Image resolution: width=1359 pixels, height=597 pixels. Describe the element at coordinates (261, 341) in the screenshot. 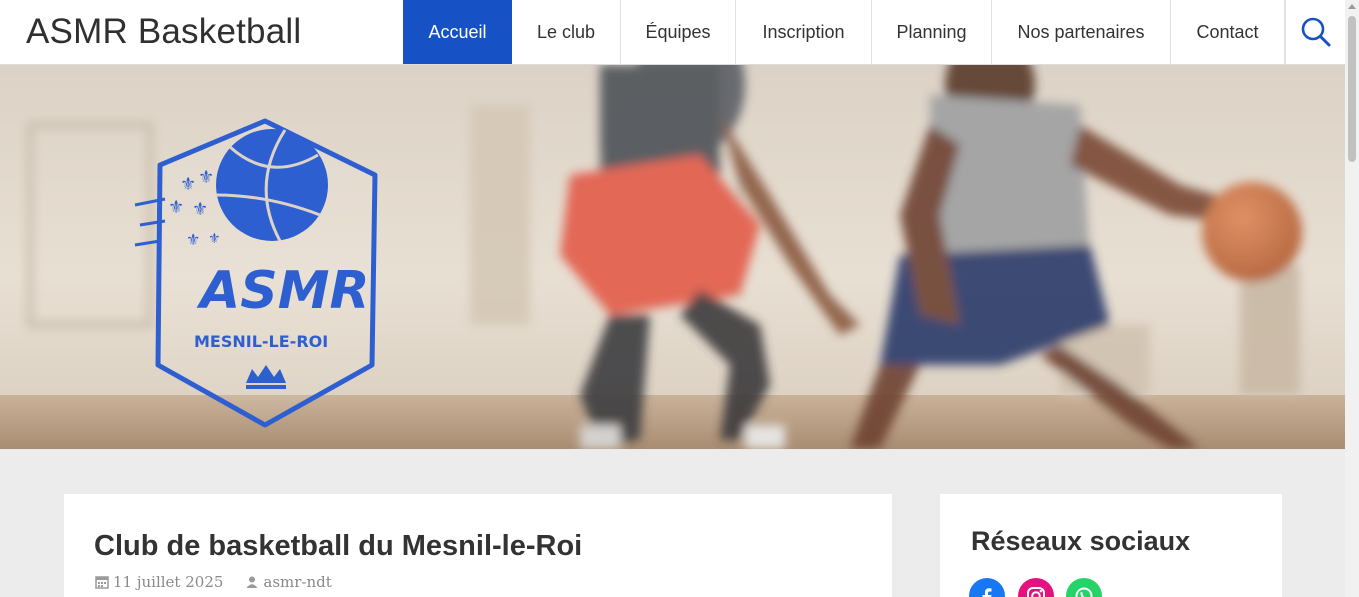

I see `svg-text: MESNIL-LE-ROI` at that location.